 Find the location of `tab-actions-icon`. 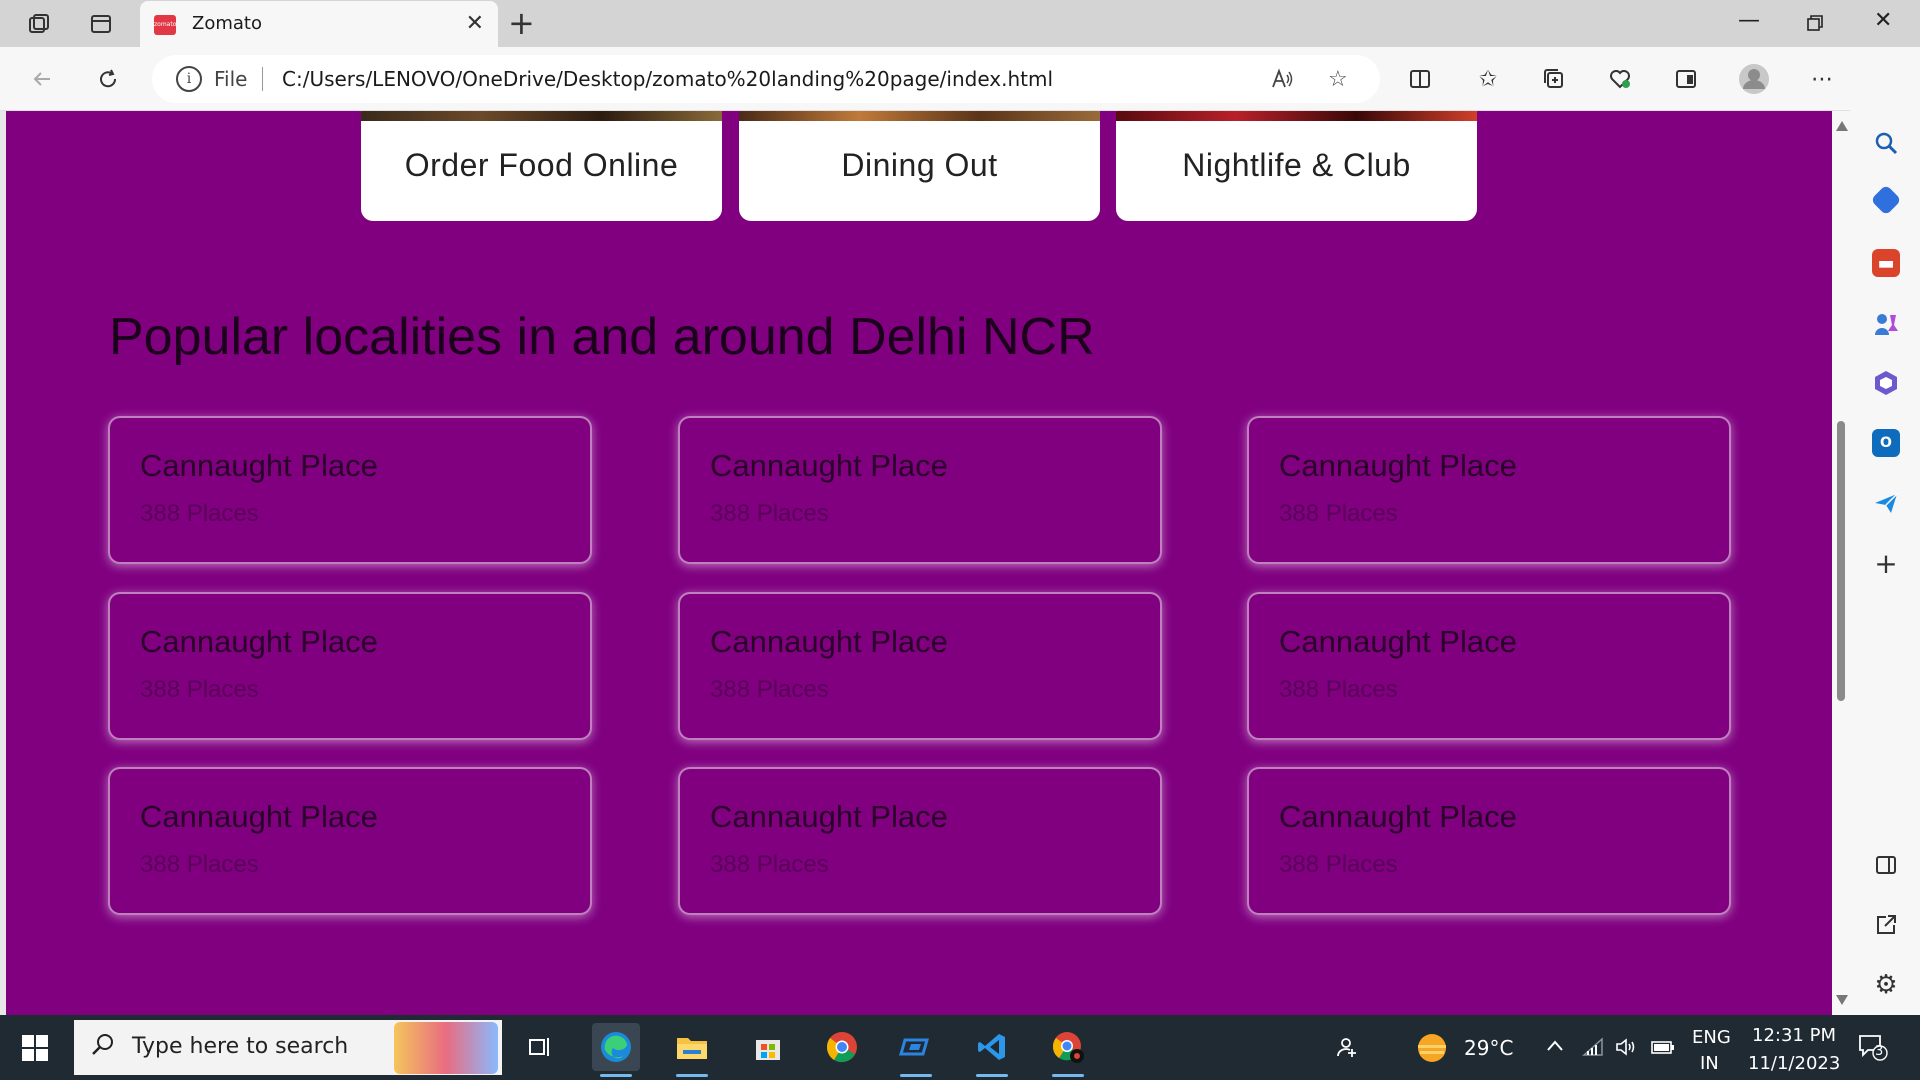

tab-actions-icon is located at coordinates (101, 24).